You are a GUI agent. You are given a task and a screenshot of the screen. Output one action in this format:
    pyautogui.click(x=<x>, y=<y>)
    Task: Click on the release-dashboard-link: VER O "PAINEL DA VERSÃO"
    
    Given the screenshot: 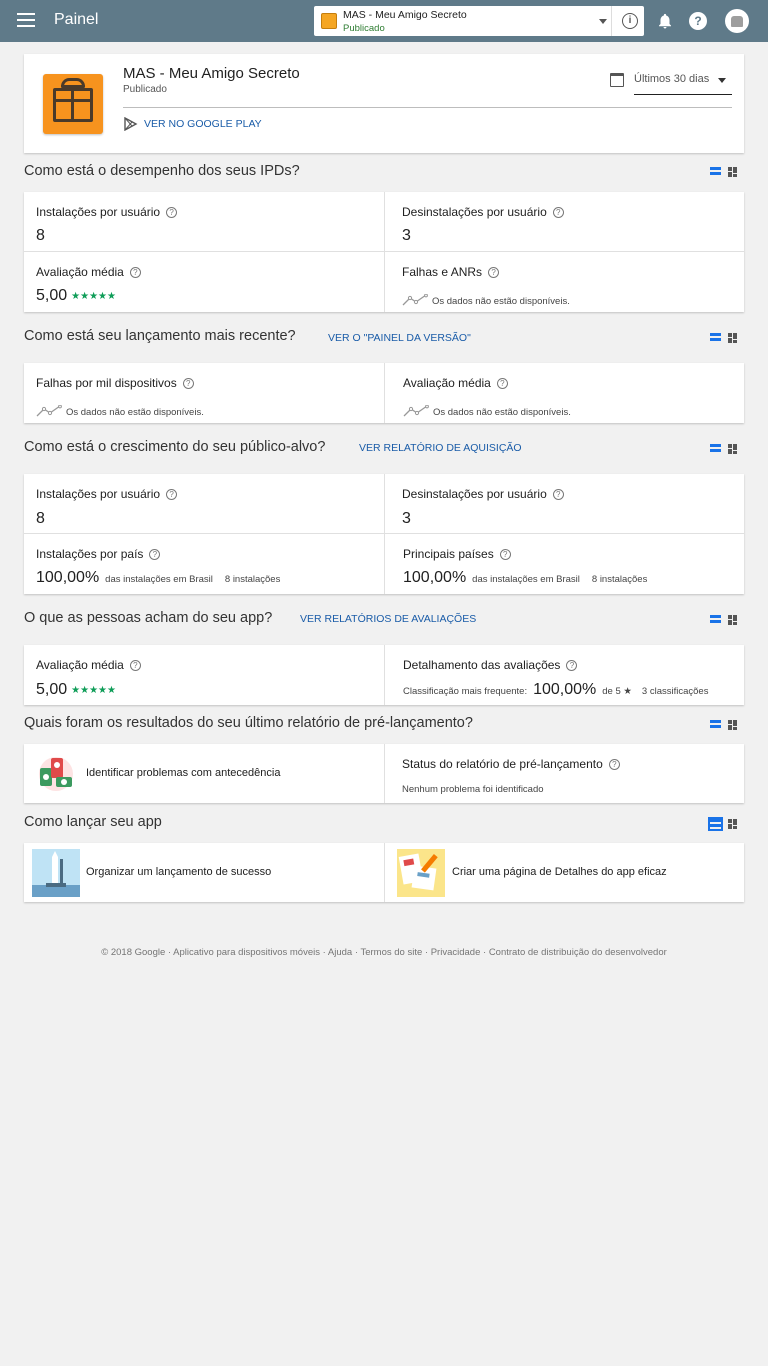 What is the action you would take?
    pyautogui.click(x=399, y=338)
    